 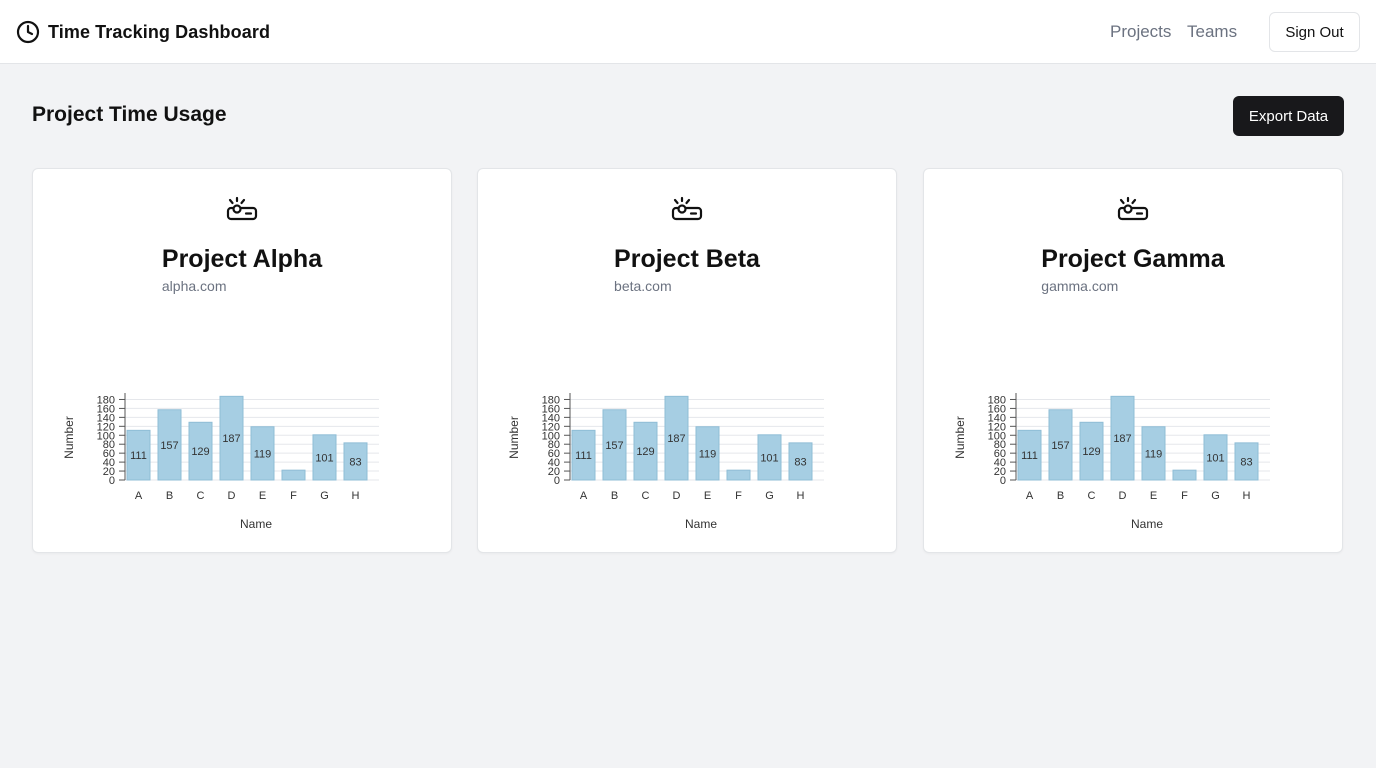 I want to click on brand: Time Tracking Dashboard, so click(x=143, y=32).